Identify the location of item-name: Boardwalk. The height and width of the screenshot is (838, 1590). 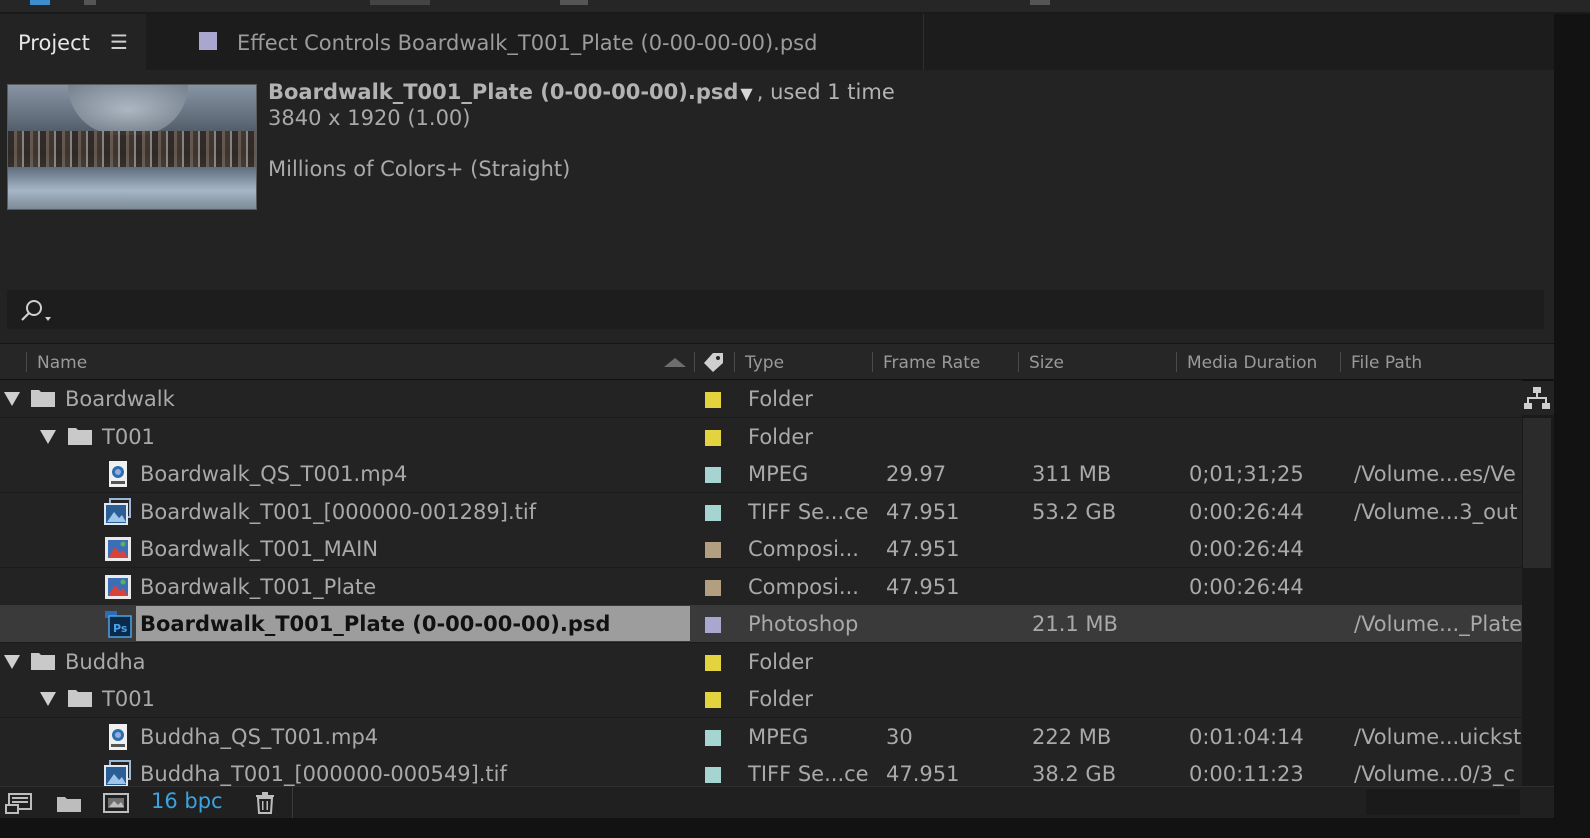
(120, 399).